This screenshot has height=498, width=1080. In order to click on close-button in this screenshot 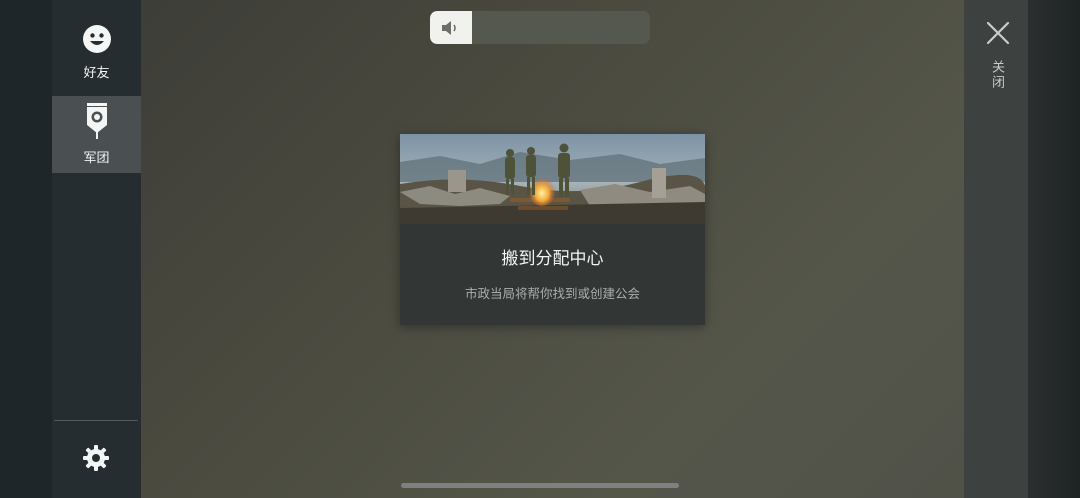, I will do `click(998, 35)`.